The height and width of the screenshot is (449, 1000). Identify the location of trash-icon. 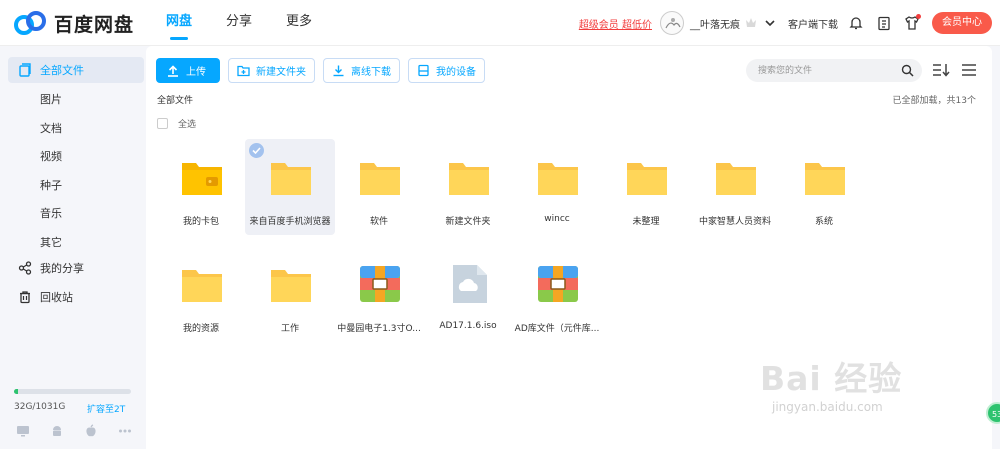
(25, 297).